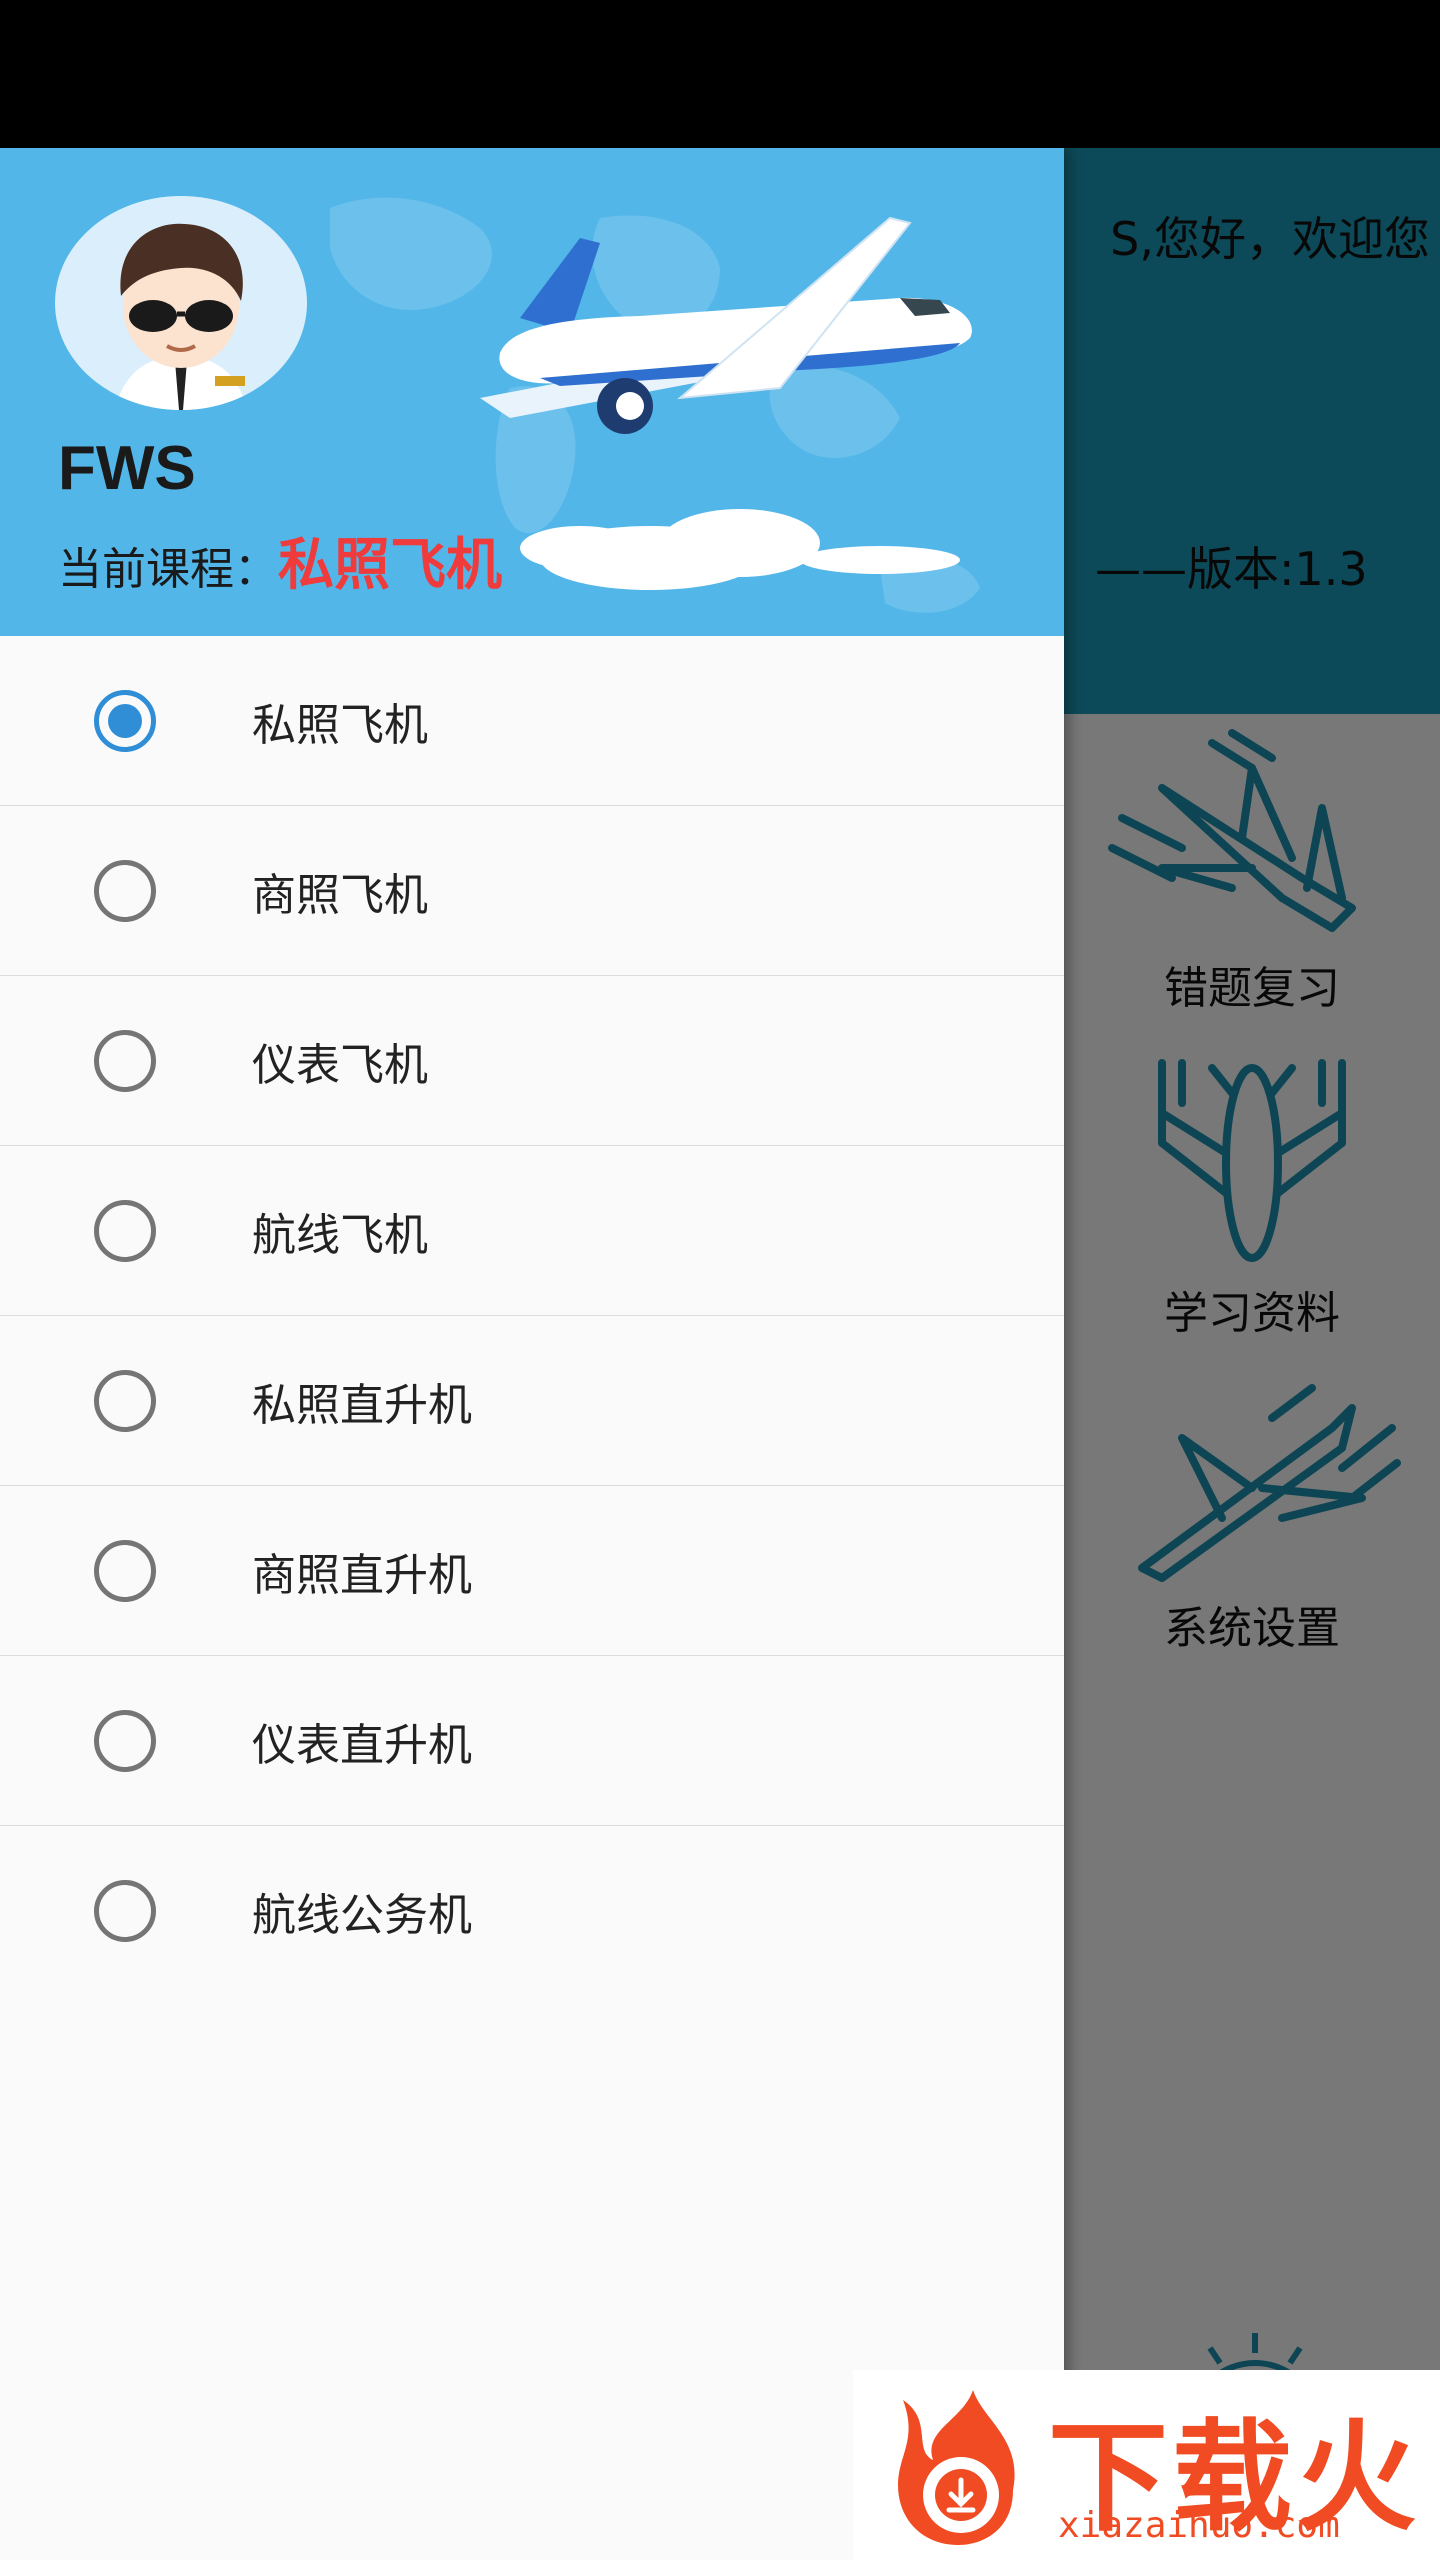 Image resolution: width=1440 pixels, height=2560 pixels. I want to click on course-item-label: 商照直升机, so click(362, 1575).